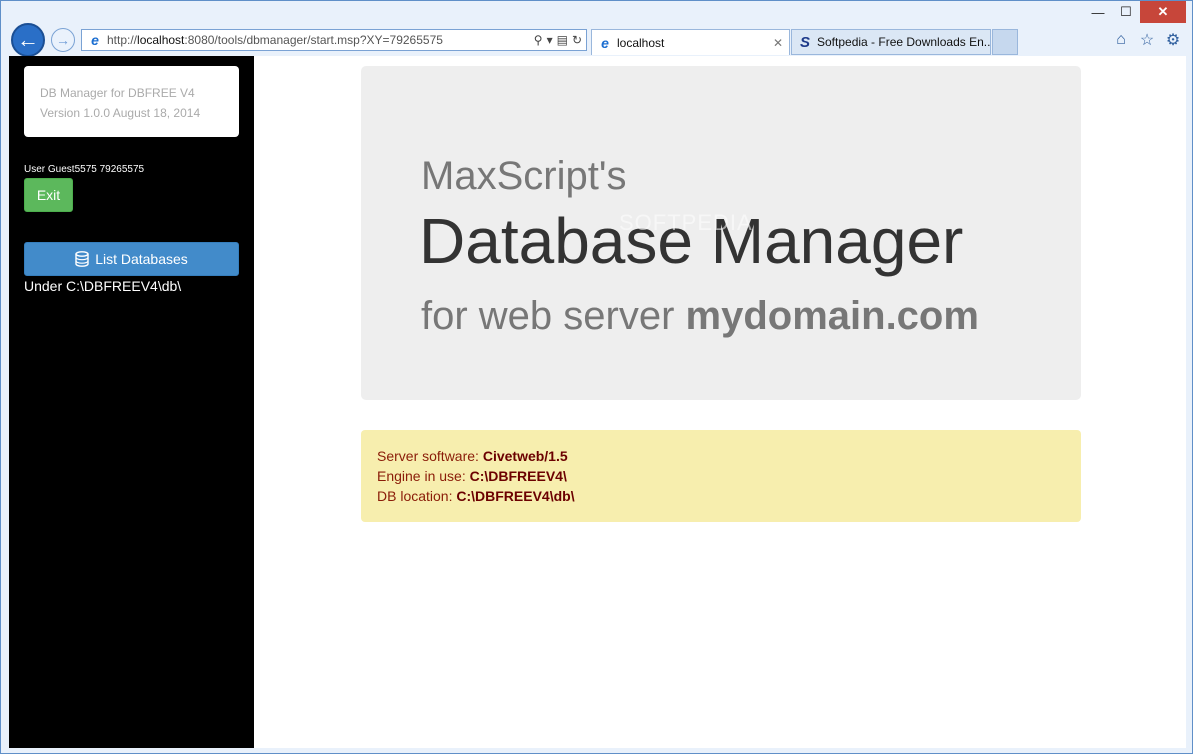 Image resolution: width=1193 pixels, height=754 pixels. I want to click on hero-subtitle: for web server mydomain.com, so click(700, 316).